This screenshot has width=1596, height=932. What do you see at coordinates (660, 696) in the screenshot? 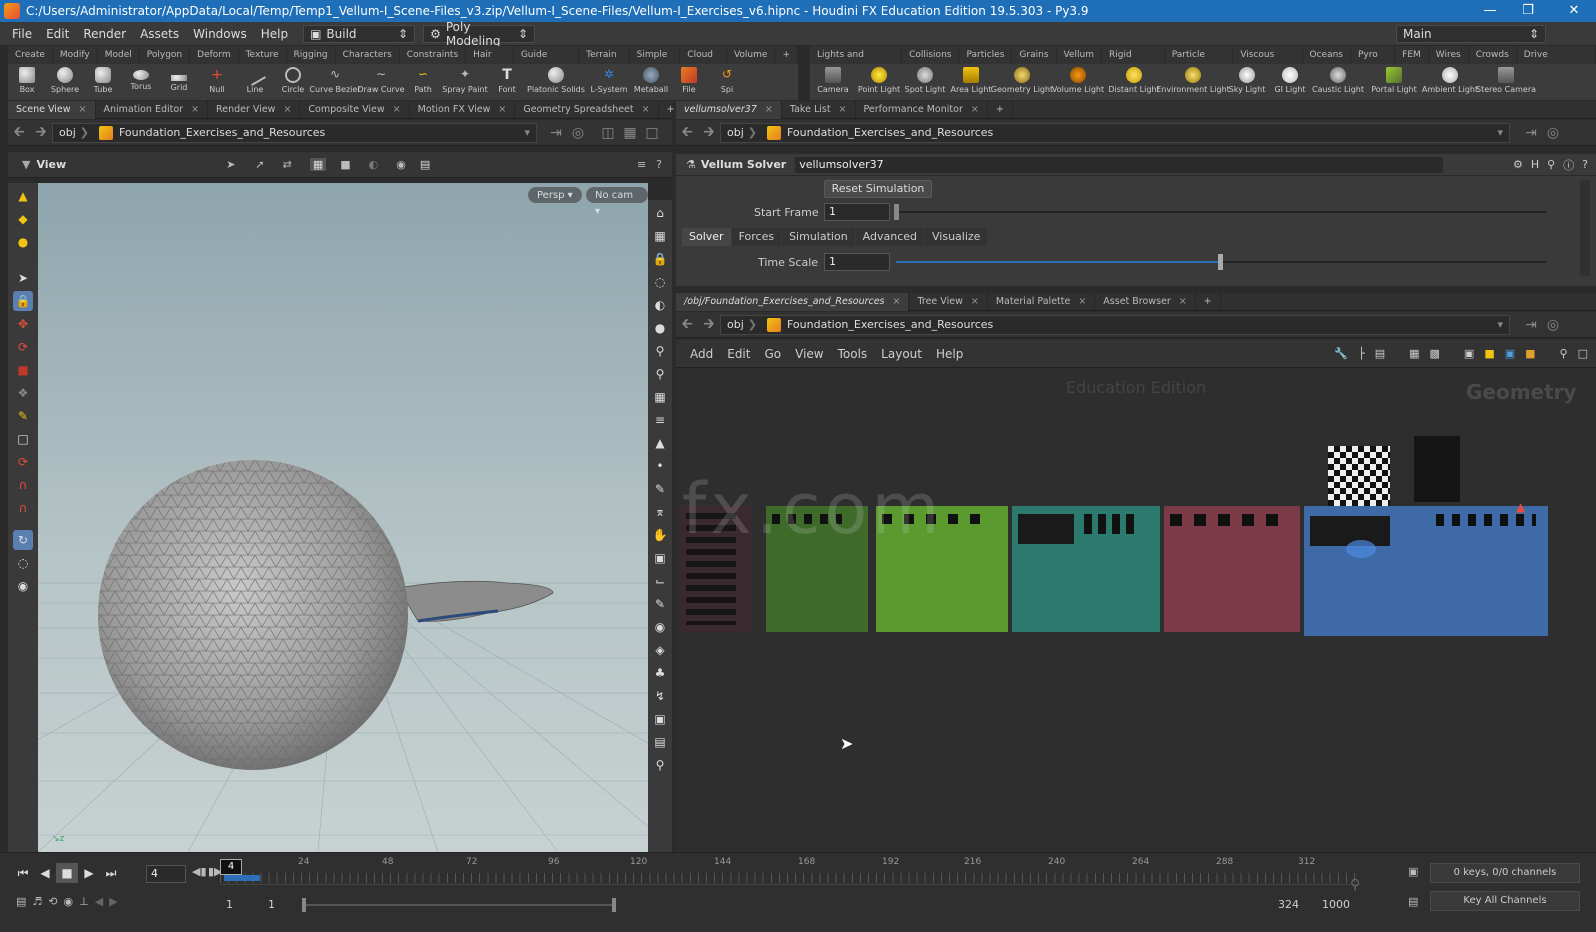
I see `bone-icon: ↯` at bounding box center [660, 696].